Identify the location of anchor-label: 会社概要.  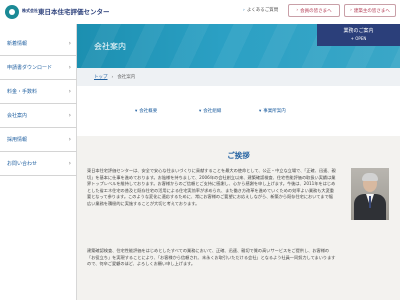
(148, 111).